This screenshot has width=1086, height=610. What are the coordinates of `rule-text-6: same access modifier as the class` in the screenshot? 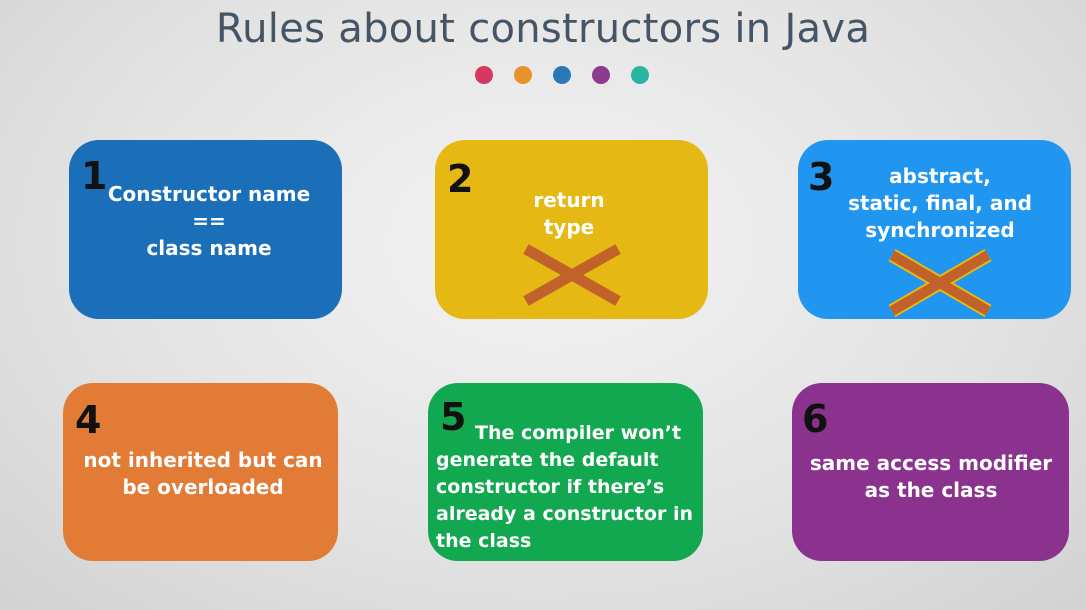 It's located at (931, 477).